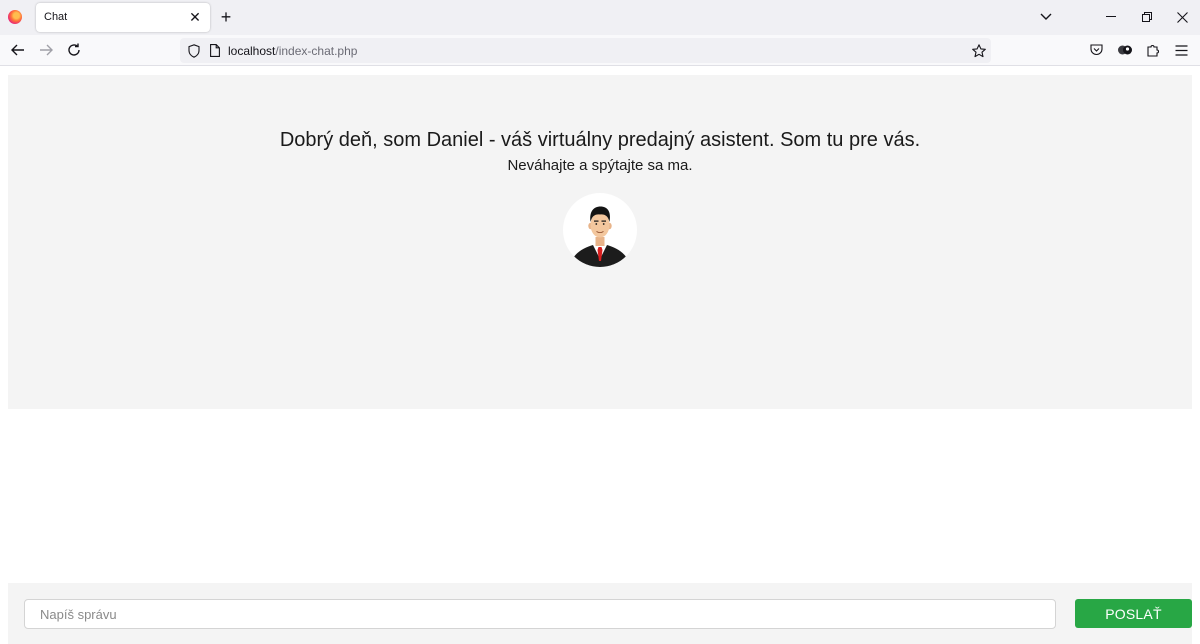  I want to click on firefox-logo-icon, so click(15, 17).